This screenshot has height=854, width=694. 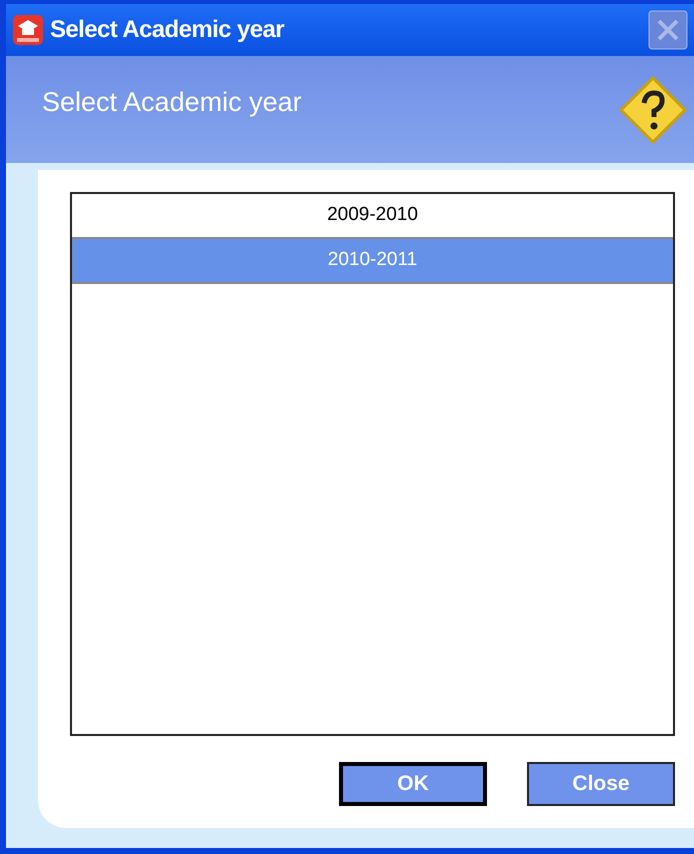 What do you see at coordinates (413, 784) in the screenshot?
I see `dialog-button: OK` at bounding box center [413, 784].